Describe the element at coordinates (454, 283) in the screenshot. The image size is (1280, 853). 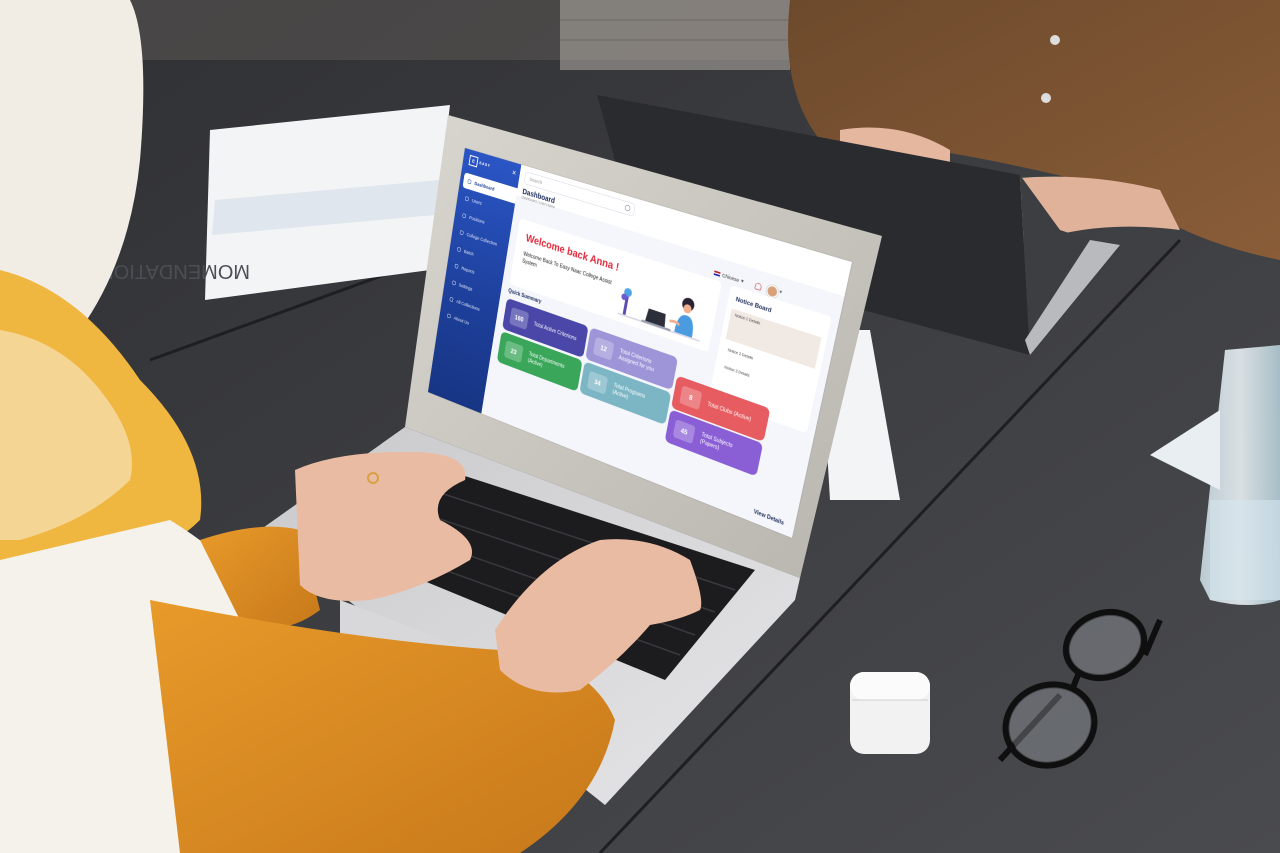
I see `gear-icon` at that location.